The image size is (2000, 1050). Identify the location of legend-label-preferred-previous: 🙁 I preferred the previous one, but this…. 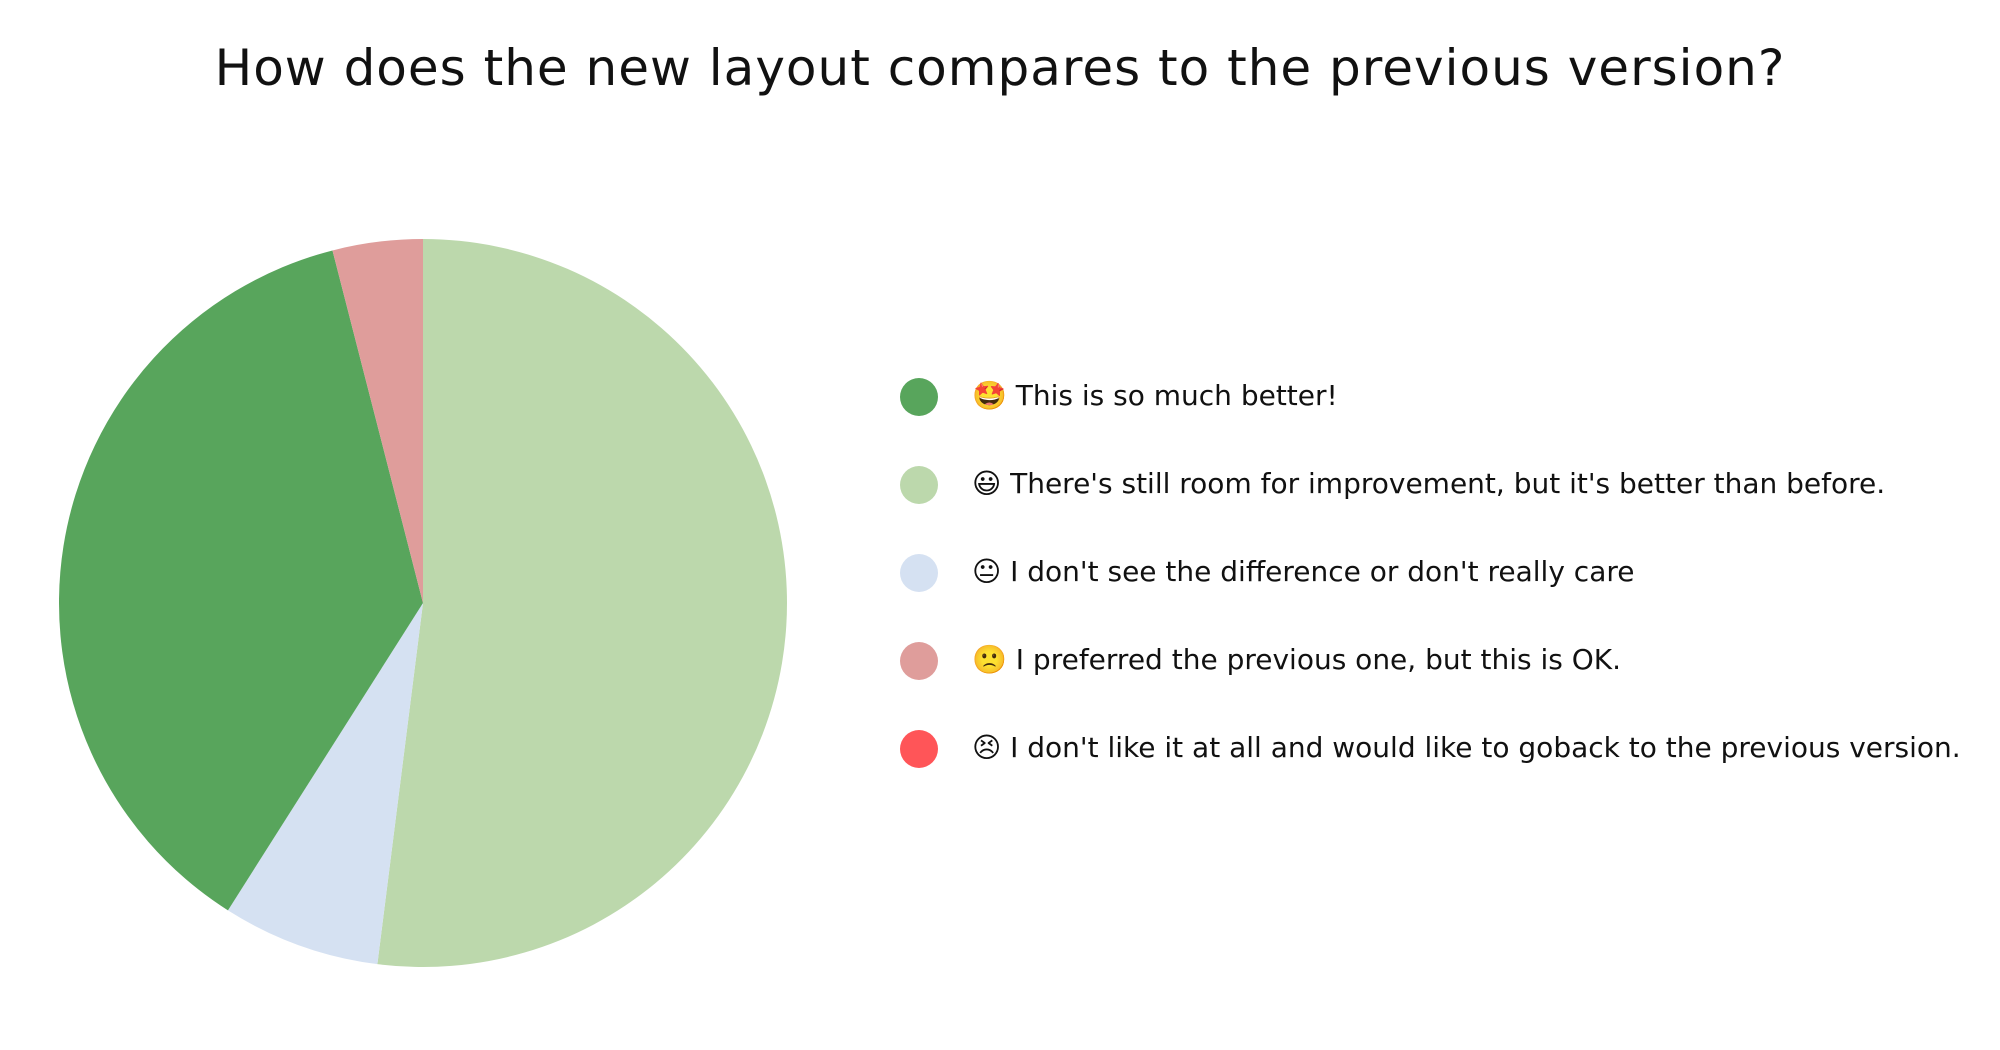
(1297, 659).